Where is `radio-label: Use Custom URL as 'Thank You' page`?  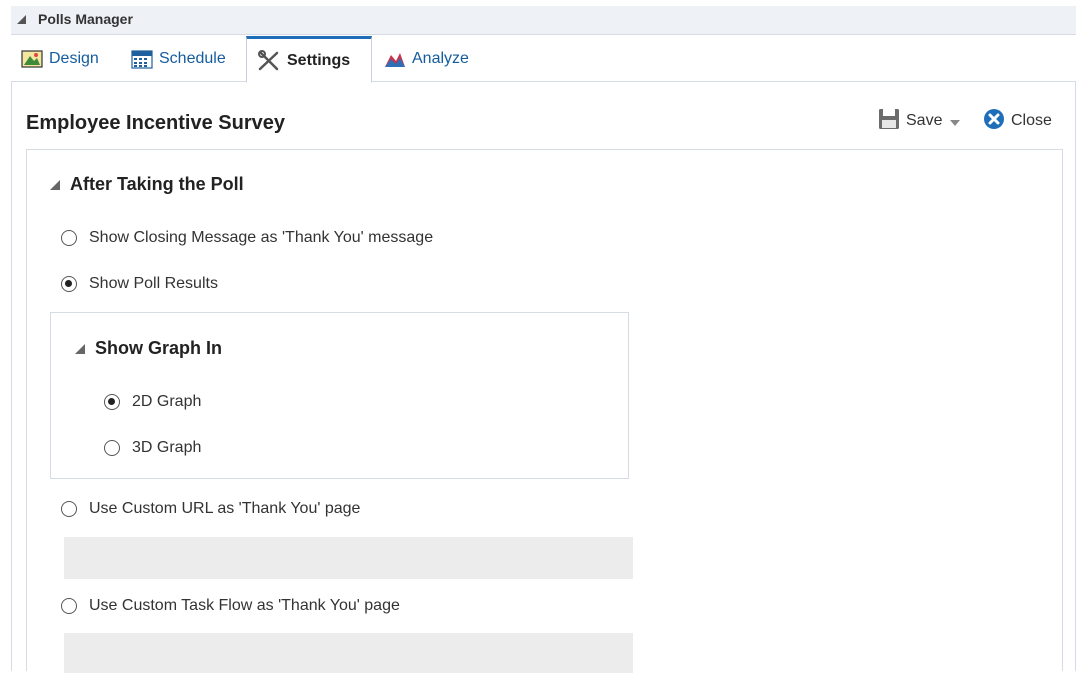
radio-label: Use Custom URL as 'Thank You' page is located at coordinates (225, 508).